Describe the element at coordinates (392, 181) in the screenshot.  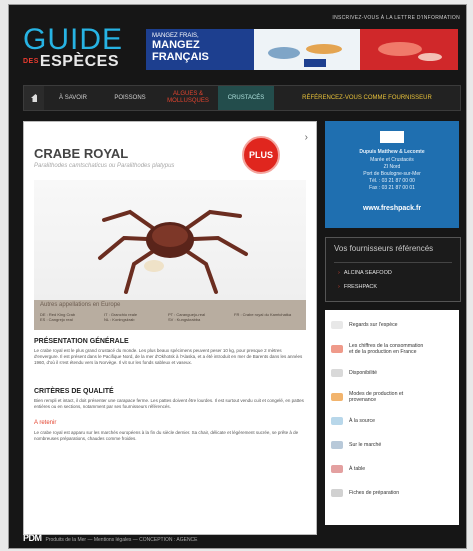
I see `ad-line: Tél. : 03 21 87 00 00` at that location.